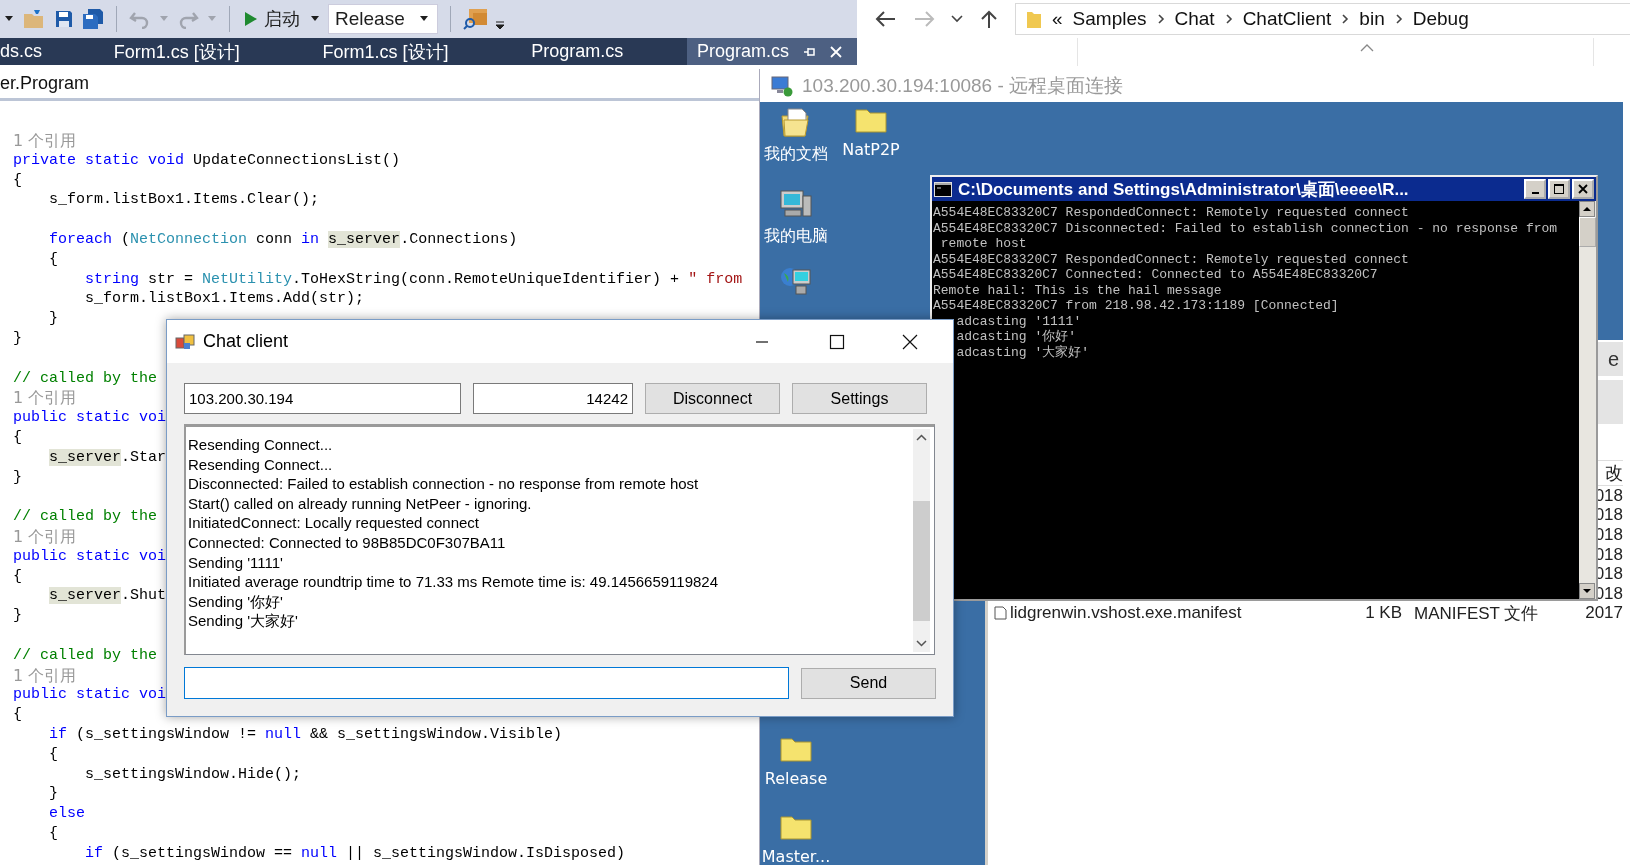 This screenshot has width=1630, height=865. I want to click on message-log, so click(559, 539).